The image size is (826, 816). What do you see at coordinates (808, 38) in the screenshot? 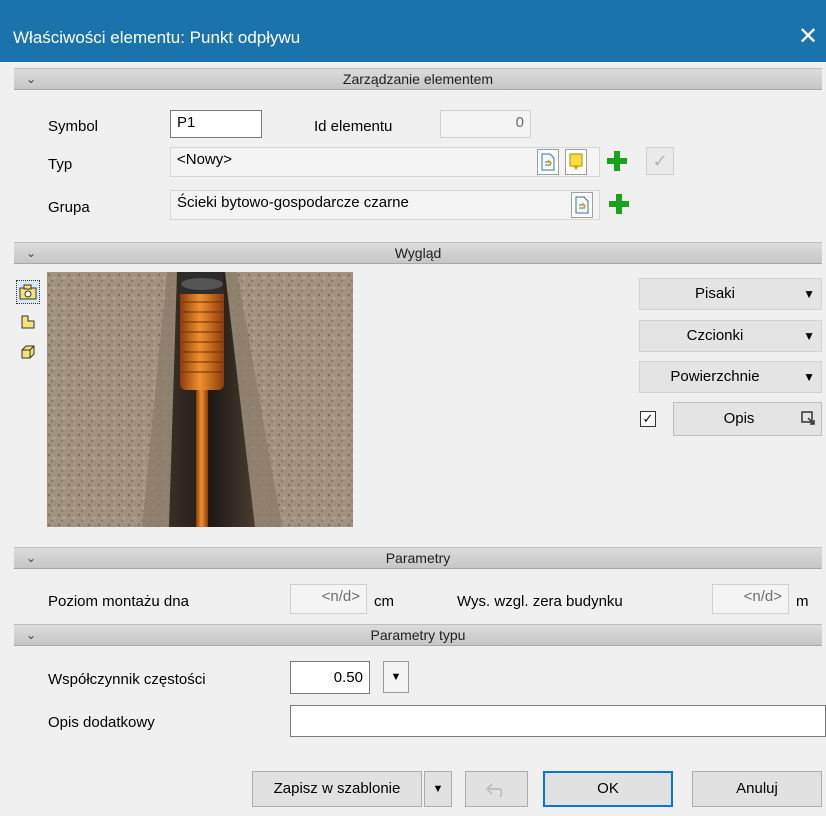
I see `close-button: ✕` at bounding box center [808, 38].